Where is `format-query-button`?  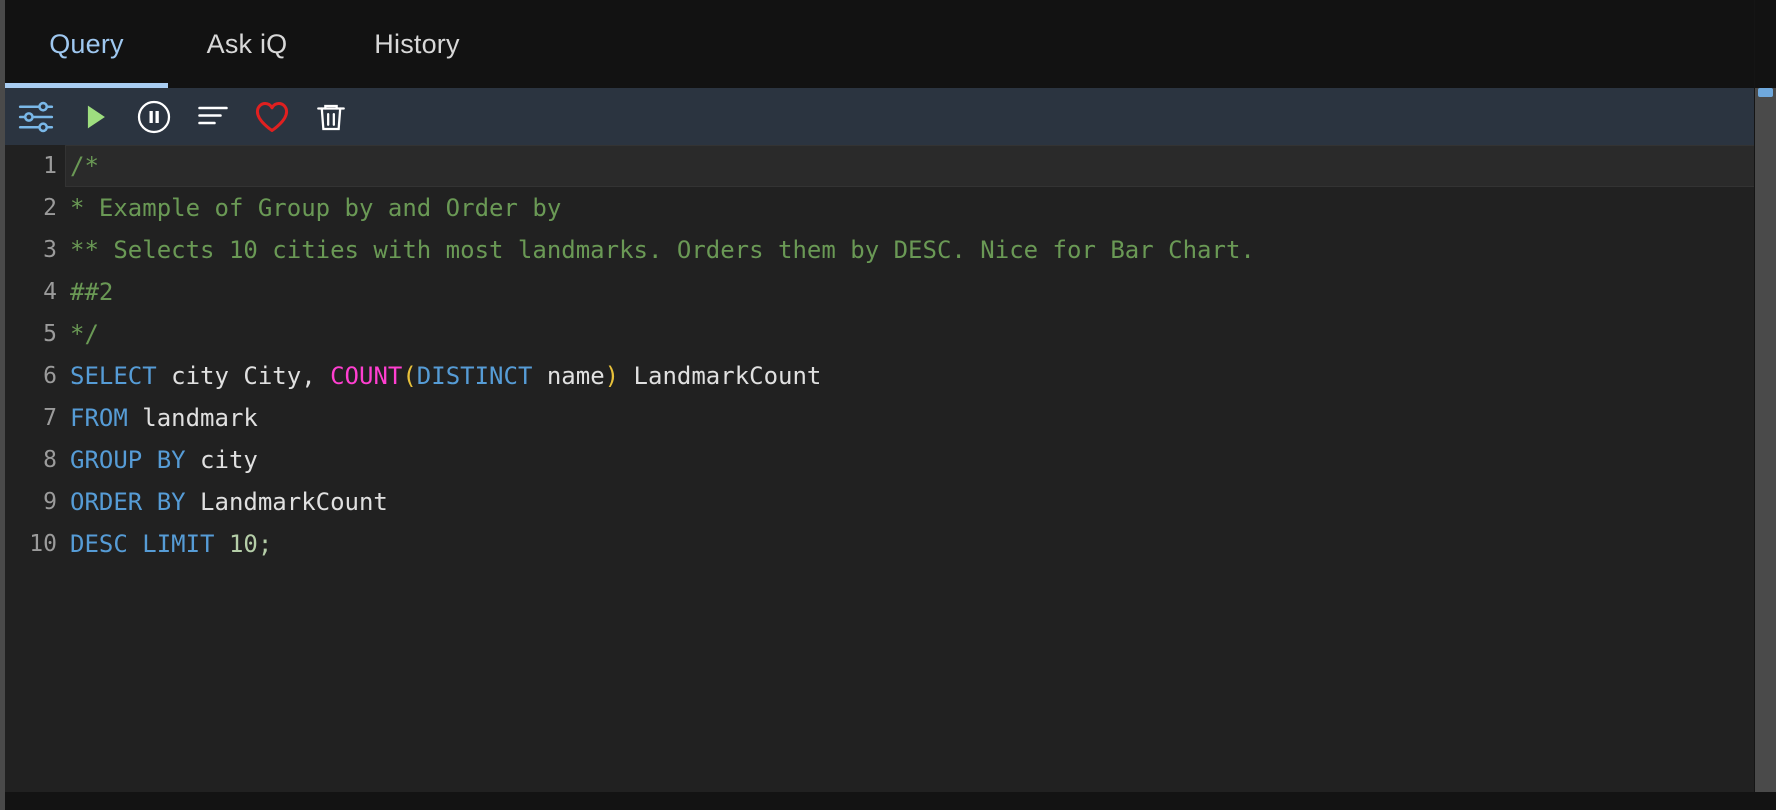 format-query-button is located at coordinates (213, 117).